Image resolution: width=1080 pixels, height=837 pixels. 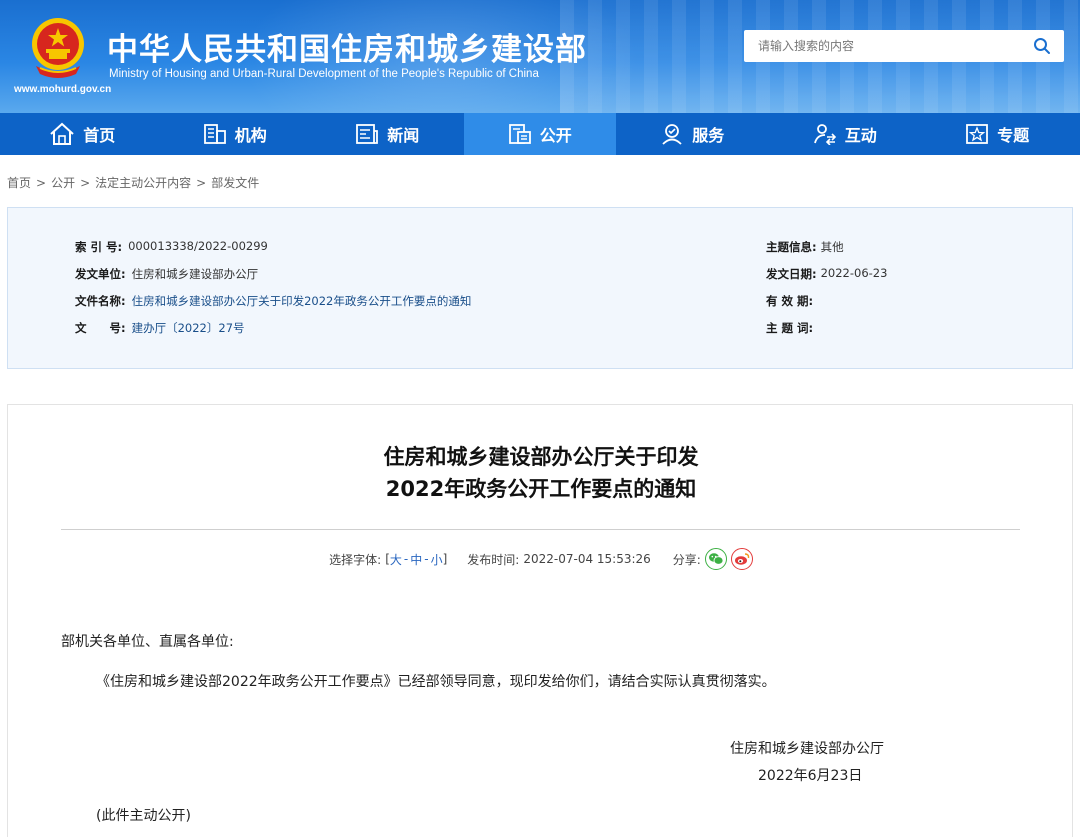 I want to click on breadcrumb-home: 首页, so click(x=19, y=183).